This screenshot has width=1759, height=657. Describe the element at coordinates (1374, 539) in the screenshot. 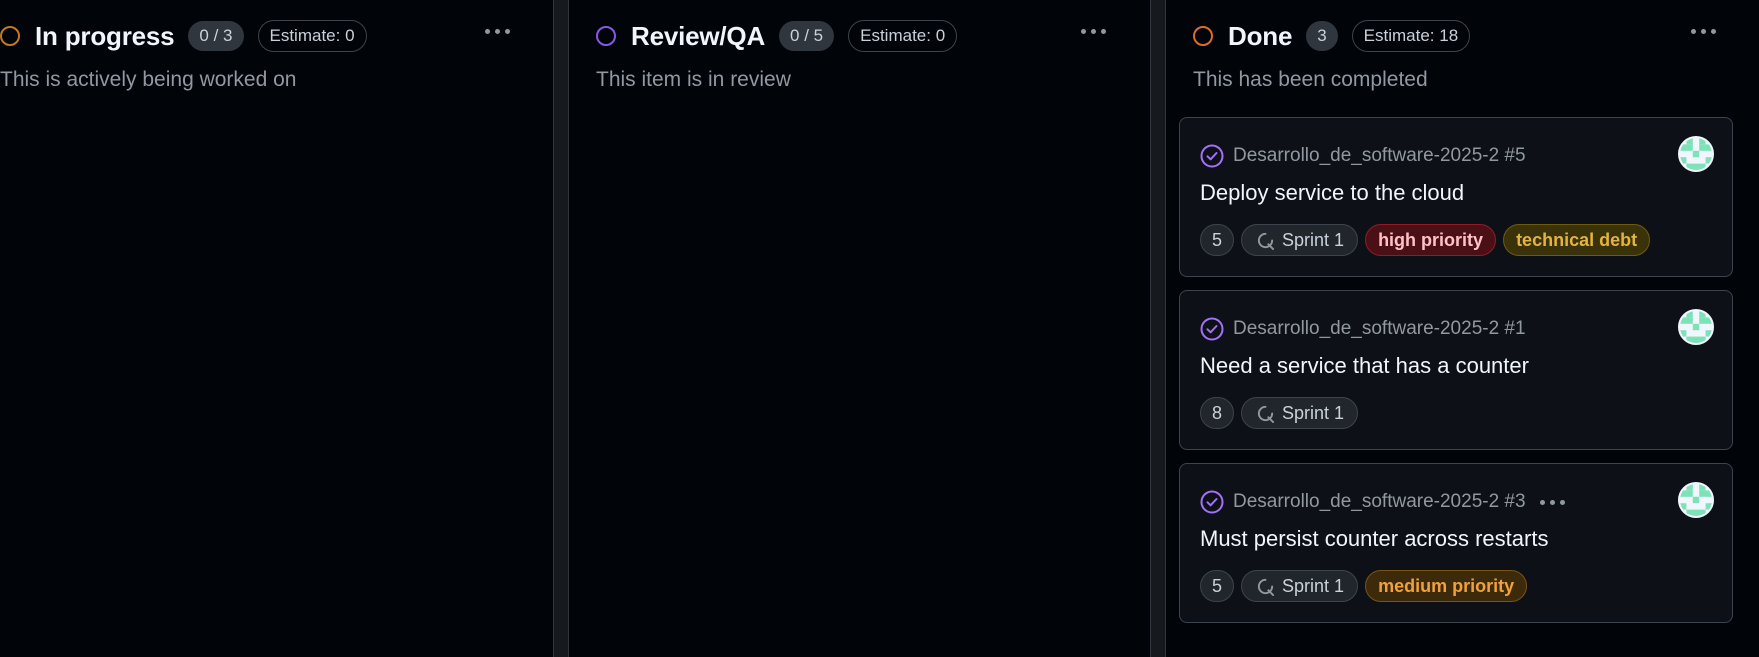

I see `issue-title: Must persist counter across restarts` at that location.